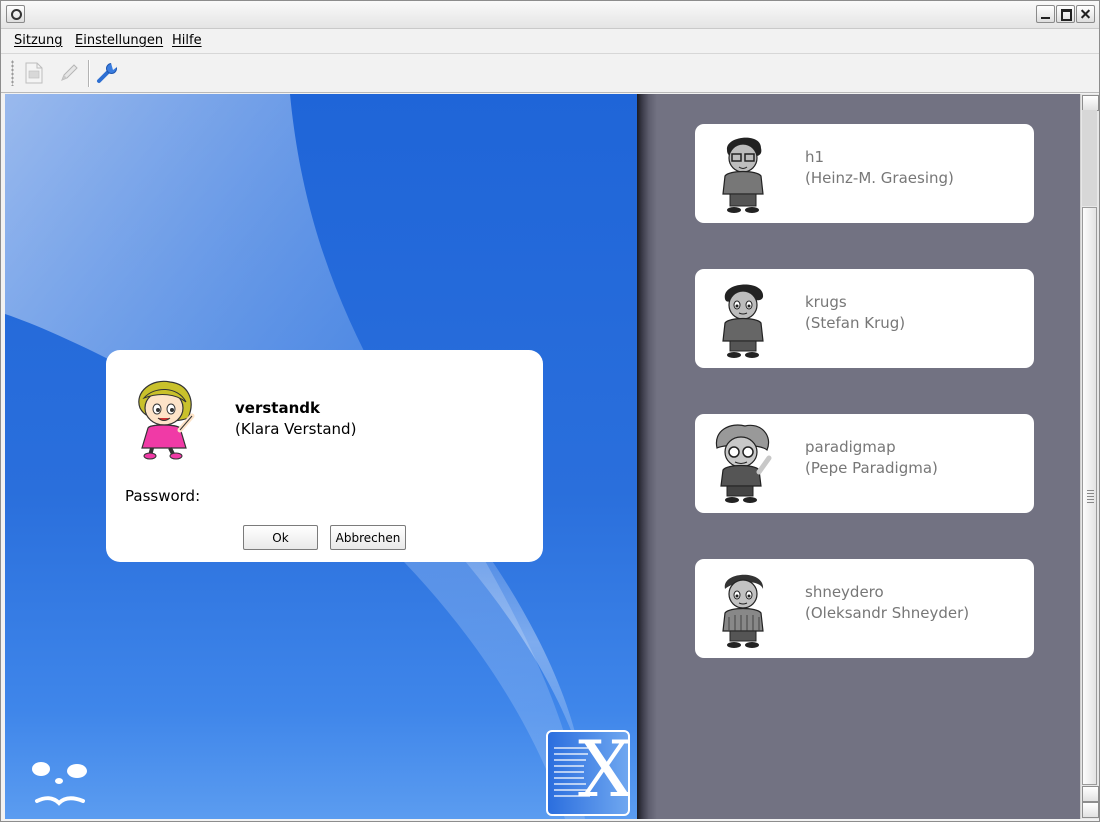  What do you see at coordinates (89, 73) in the screenshot?
I see `toolbar-separator` at bounding box center [89, 73].